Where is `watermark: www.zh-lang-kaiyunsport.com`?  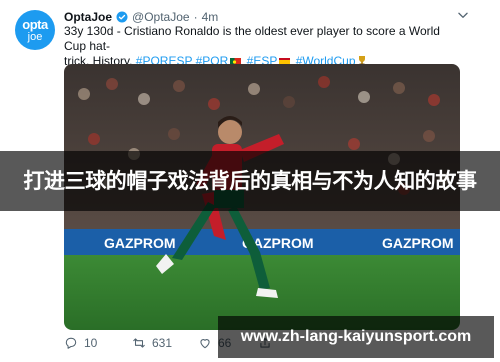
watermark: www.zh-lang-kaiyunsport.com is located at coordinates (356, 337).